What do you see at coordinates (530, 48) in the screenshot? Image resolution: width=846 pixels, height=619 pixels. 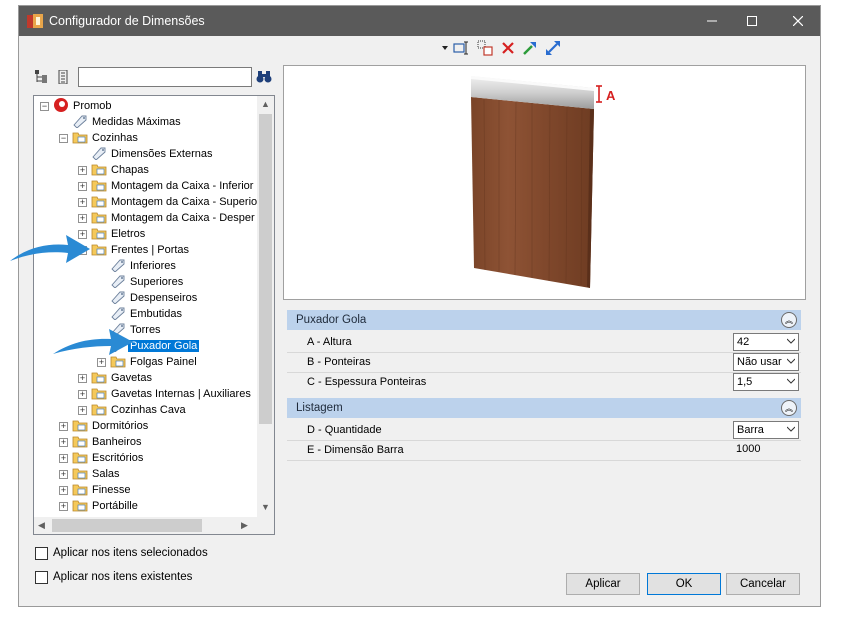 I see `arrow-up-right-icon` at bounding box center [530, 48].